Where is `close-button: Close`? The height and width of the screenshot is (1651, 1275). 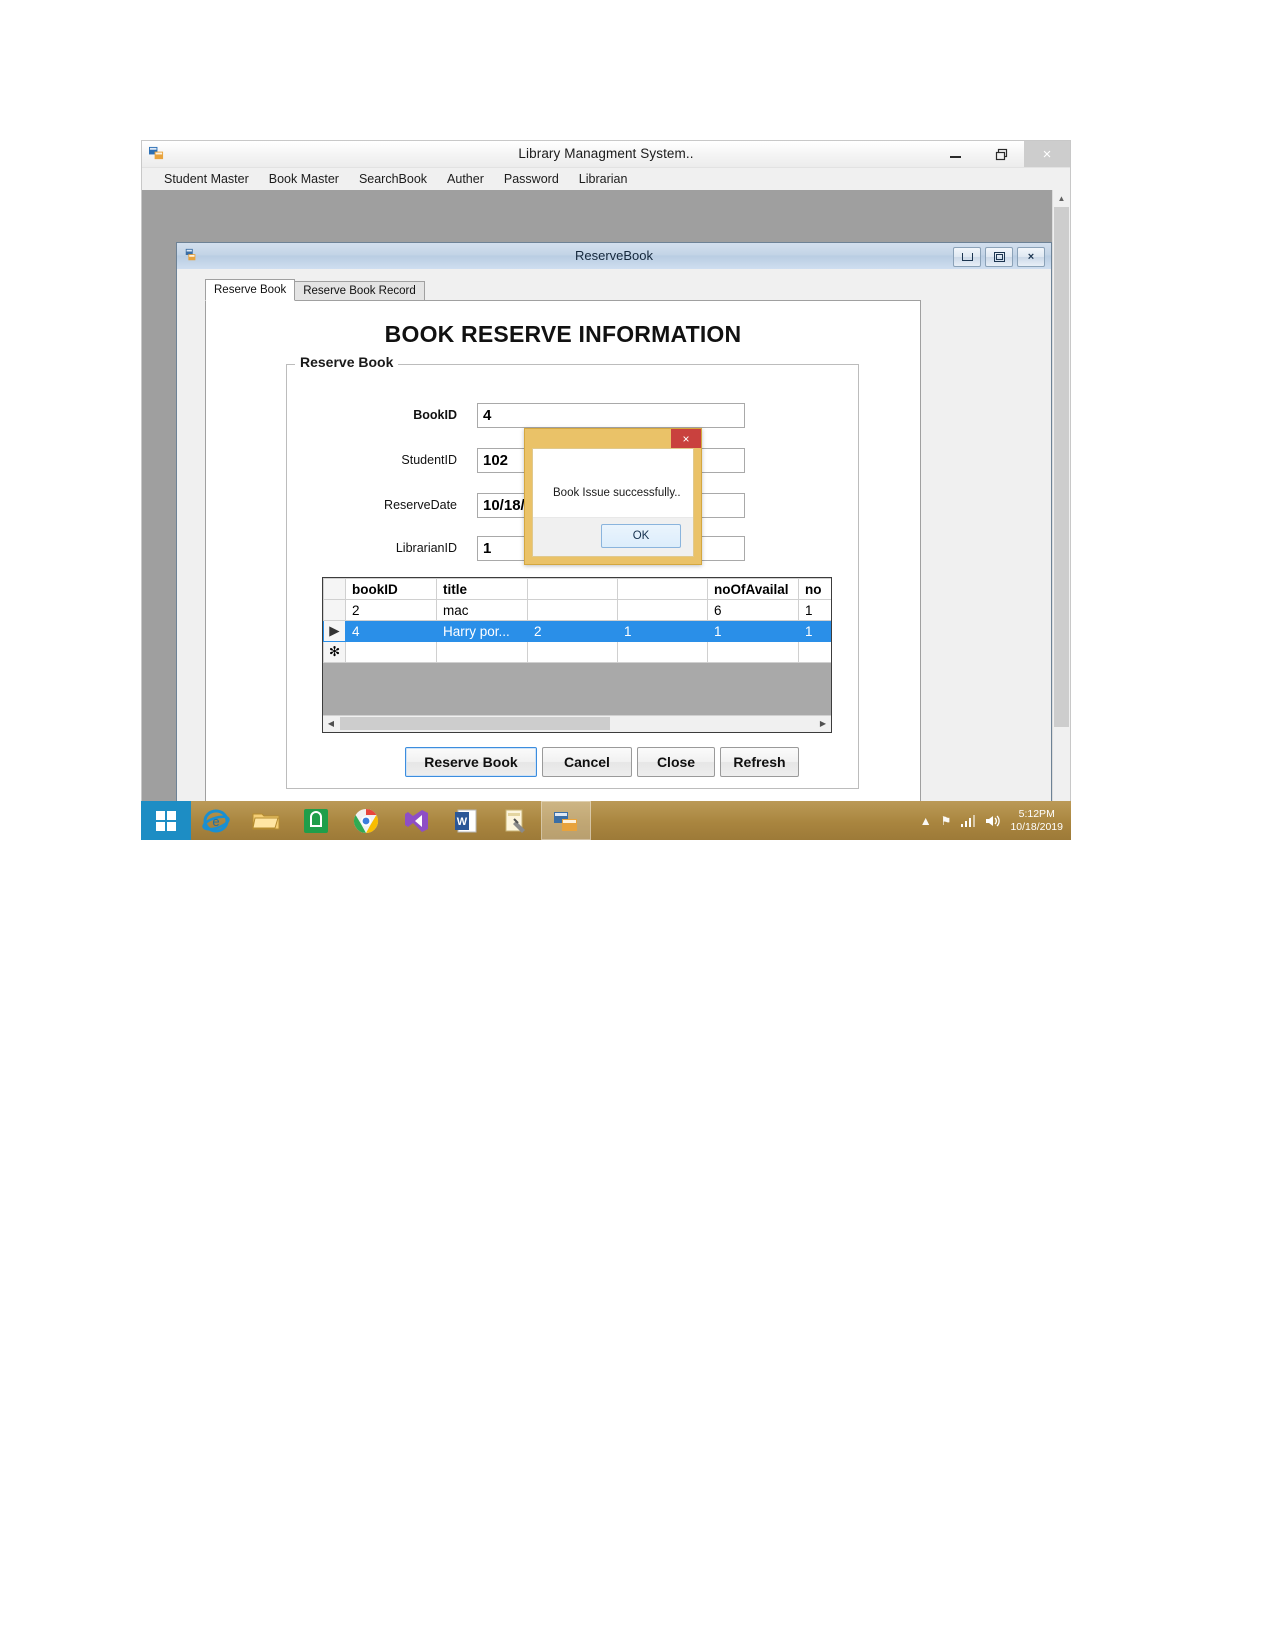 close-button: Close is located at coordinates (676, 762).